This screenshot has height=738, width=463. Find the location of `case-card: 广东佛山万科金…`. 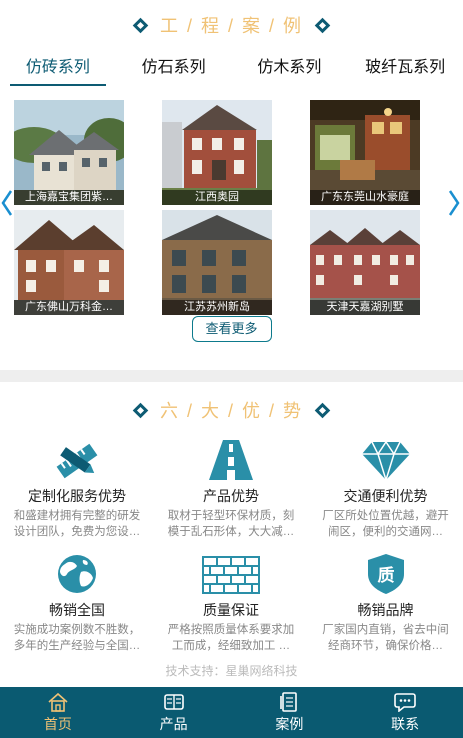

case-card: 广东佛山万科金… is located at coordinates (69, 262).